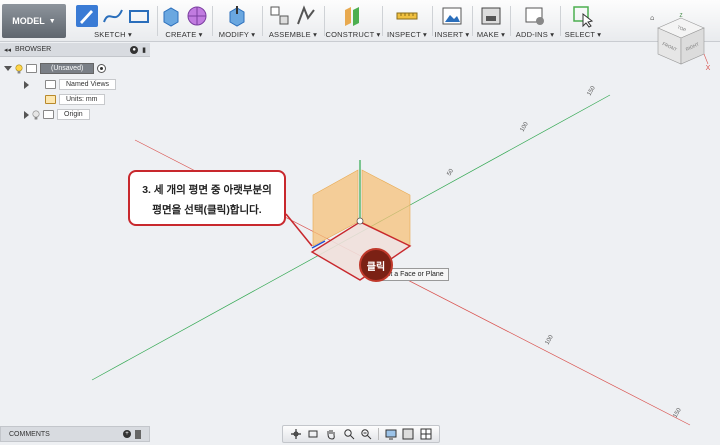 The height and width of the screenshot is (445, 720). I want to click on chevron-down-icon: ▼, so click(52, 21).